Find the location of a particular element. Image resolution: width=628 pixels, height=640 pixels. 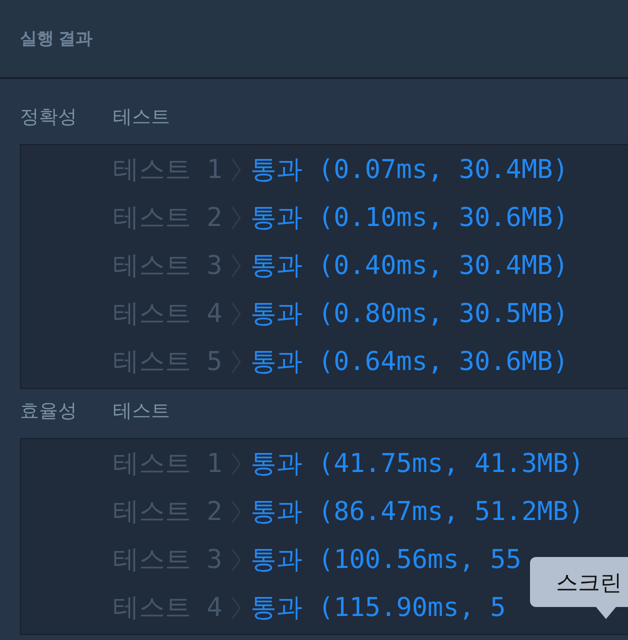

test-result: 통과 (86.47ms, 51.2MB) is located at coordinates (417, 512).